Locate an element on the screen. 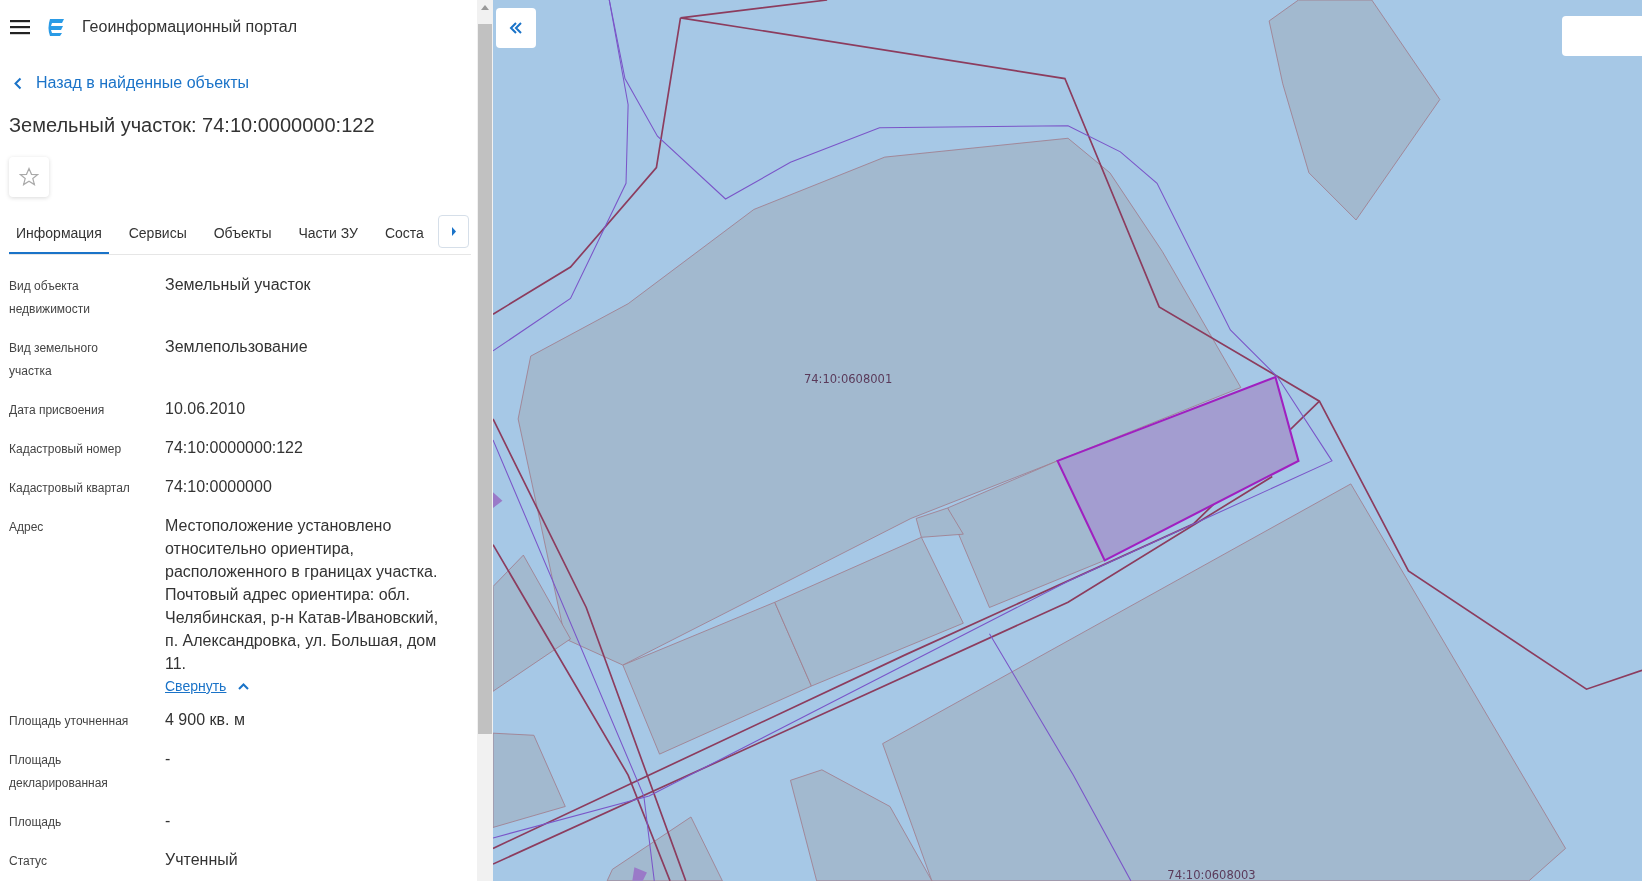 The image size is (1642, 881). favorite-button is located at coordinates (29, 177).